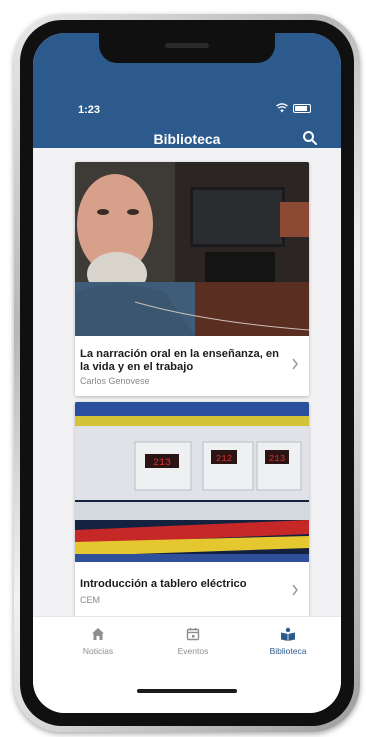  I want to click on page-title: Biblioteca, so click(187, 139).